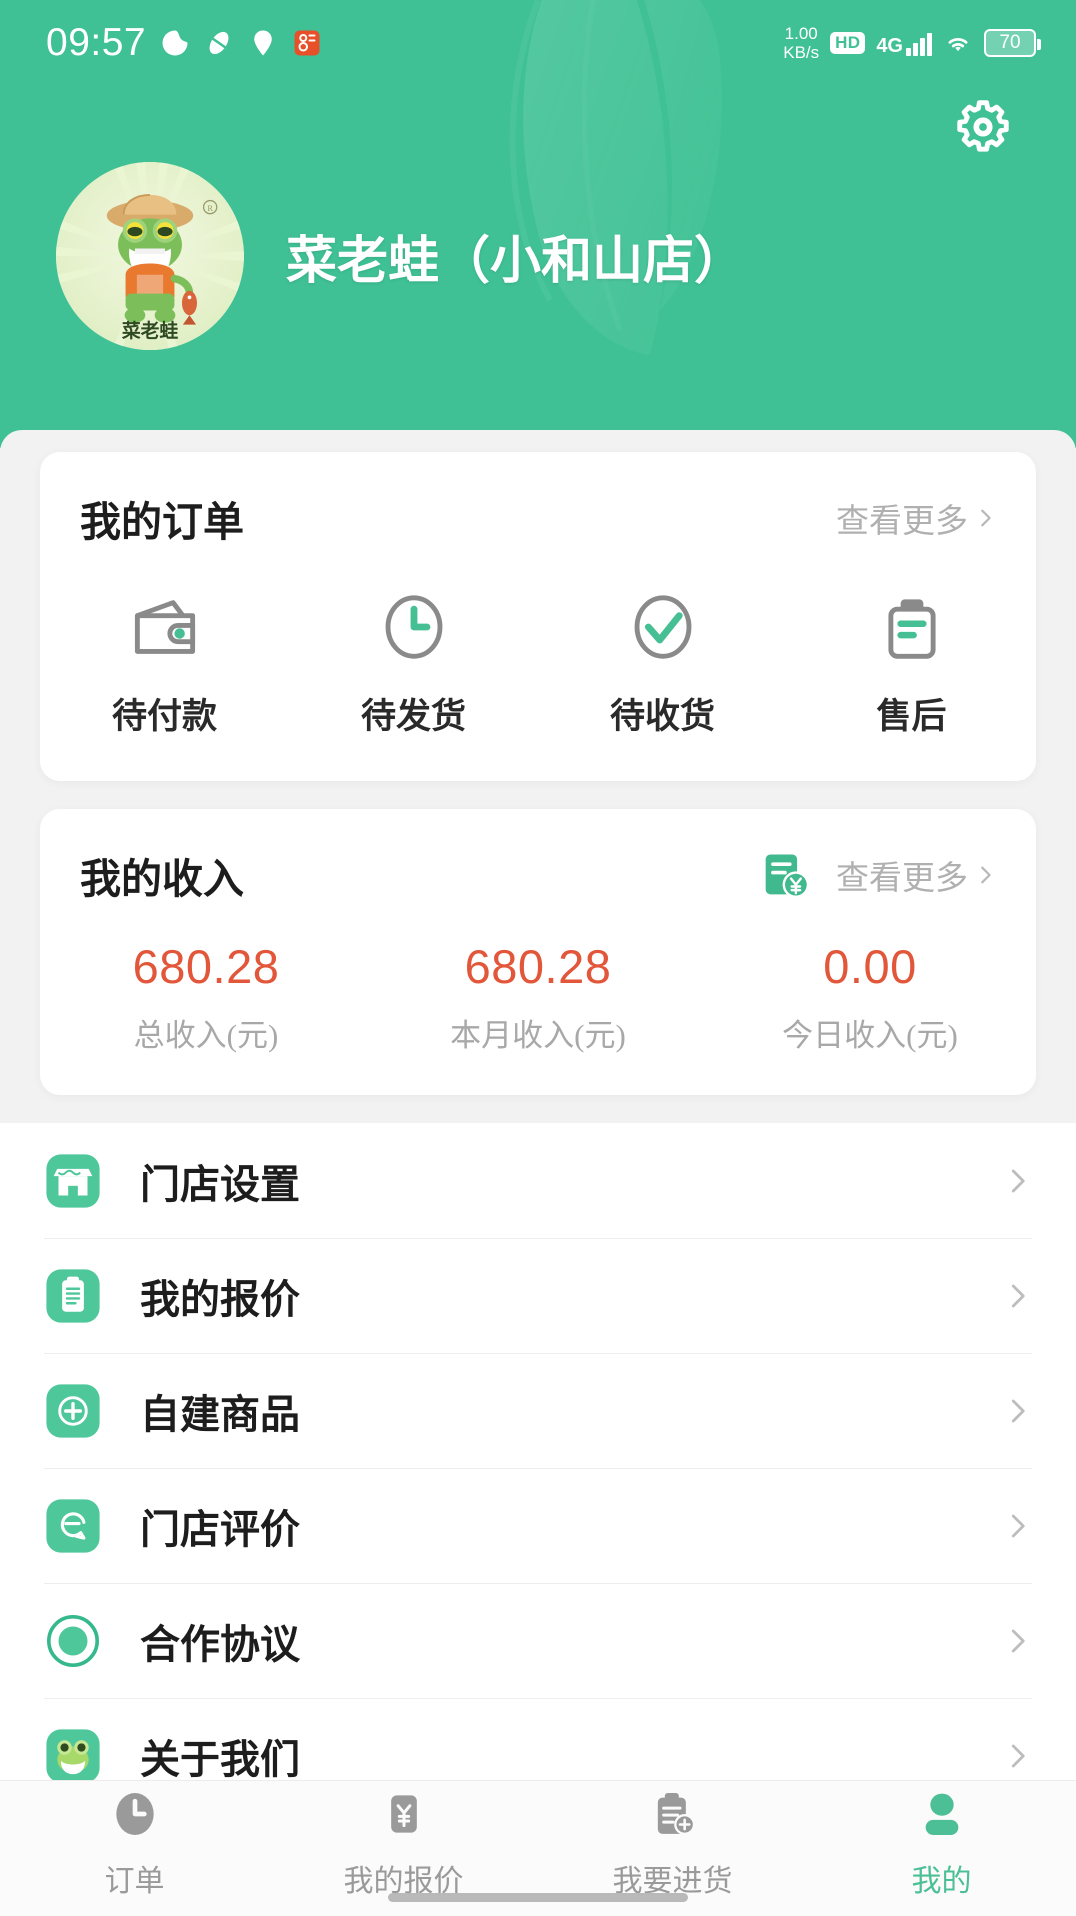  I want to click on status-bar-right: 1.00 KB/s HD 4G 70, so click(929, 43).